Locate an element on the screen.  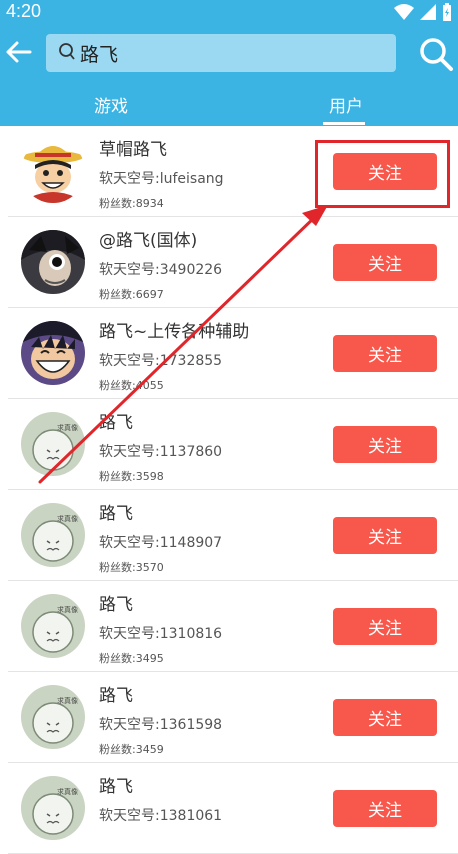
anime-dark-avatar-icon is located at coordinates (53, 262).